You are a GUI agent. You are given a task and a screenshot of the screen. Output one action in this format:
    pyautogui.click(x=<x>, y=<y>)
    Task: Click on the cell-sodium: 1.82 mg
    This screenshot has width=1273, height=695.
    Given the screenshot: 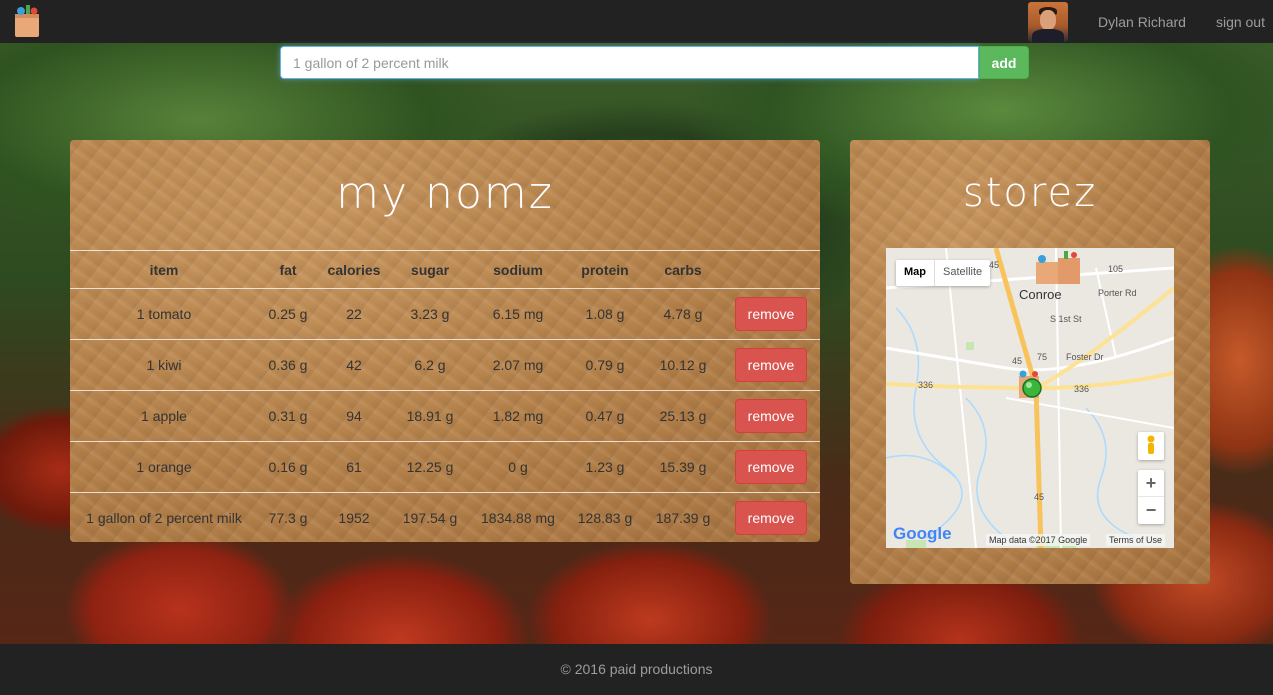 What is the action you would take?
    pyautogui.click(x=518, y=416)
    